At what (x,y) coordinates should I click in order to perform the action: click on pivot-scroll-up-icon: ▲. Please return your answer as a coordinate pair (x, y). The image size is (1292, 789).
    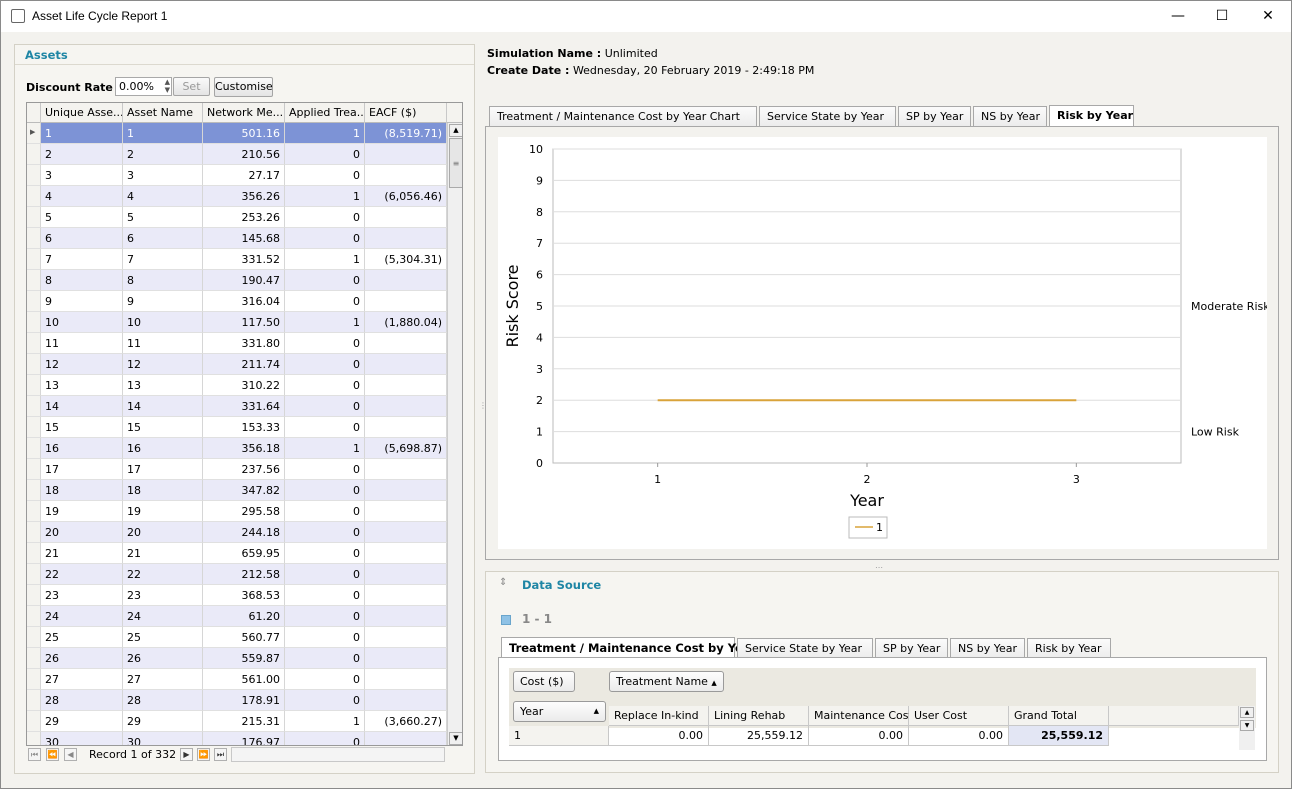
    Looking at the image, I should click on (1247, 712).